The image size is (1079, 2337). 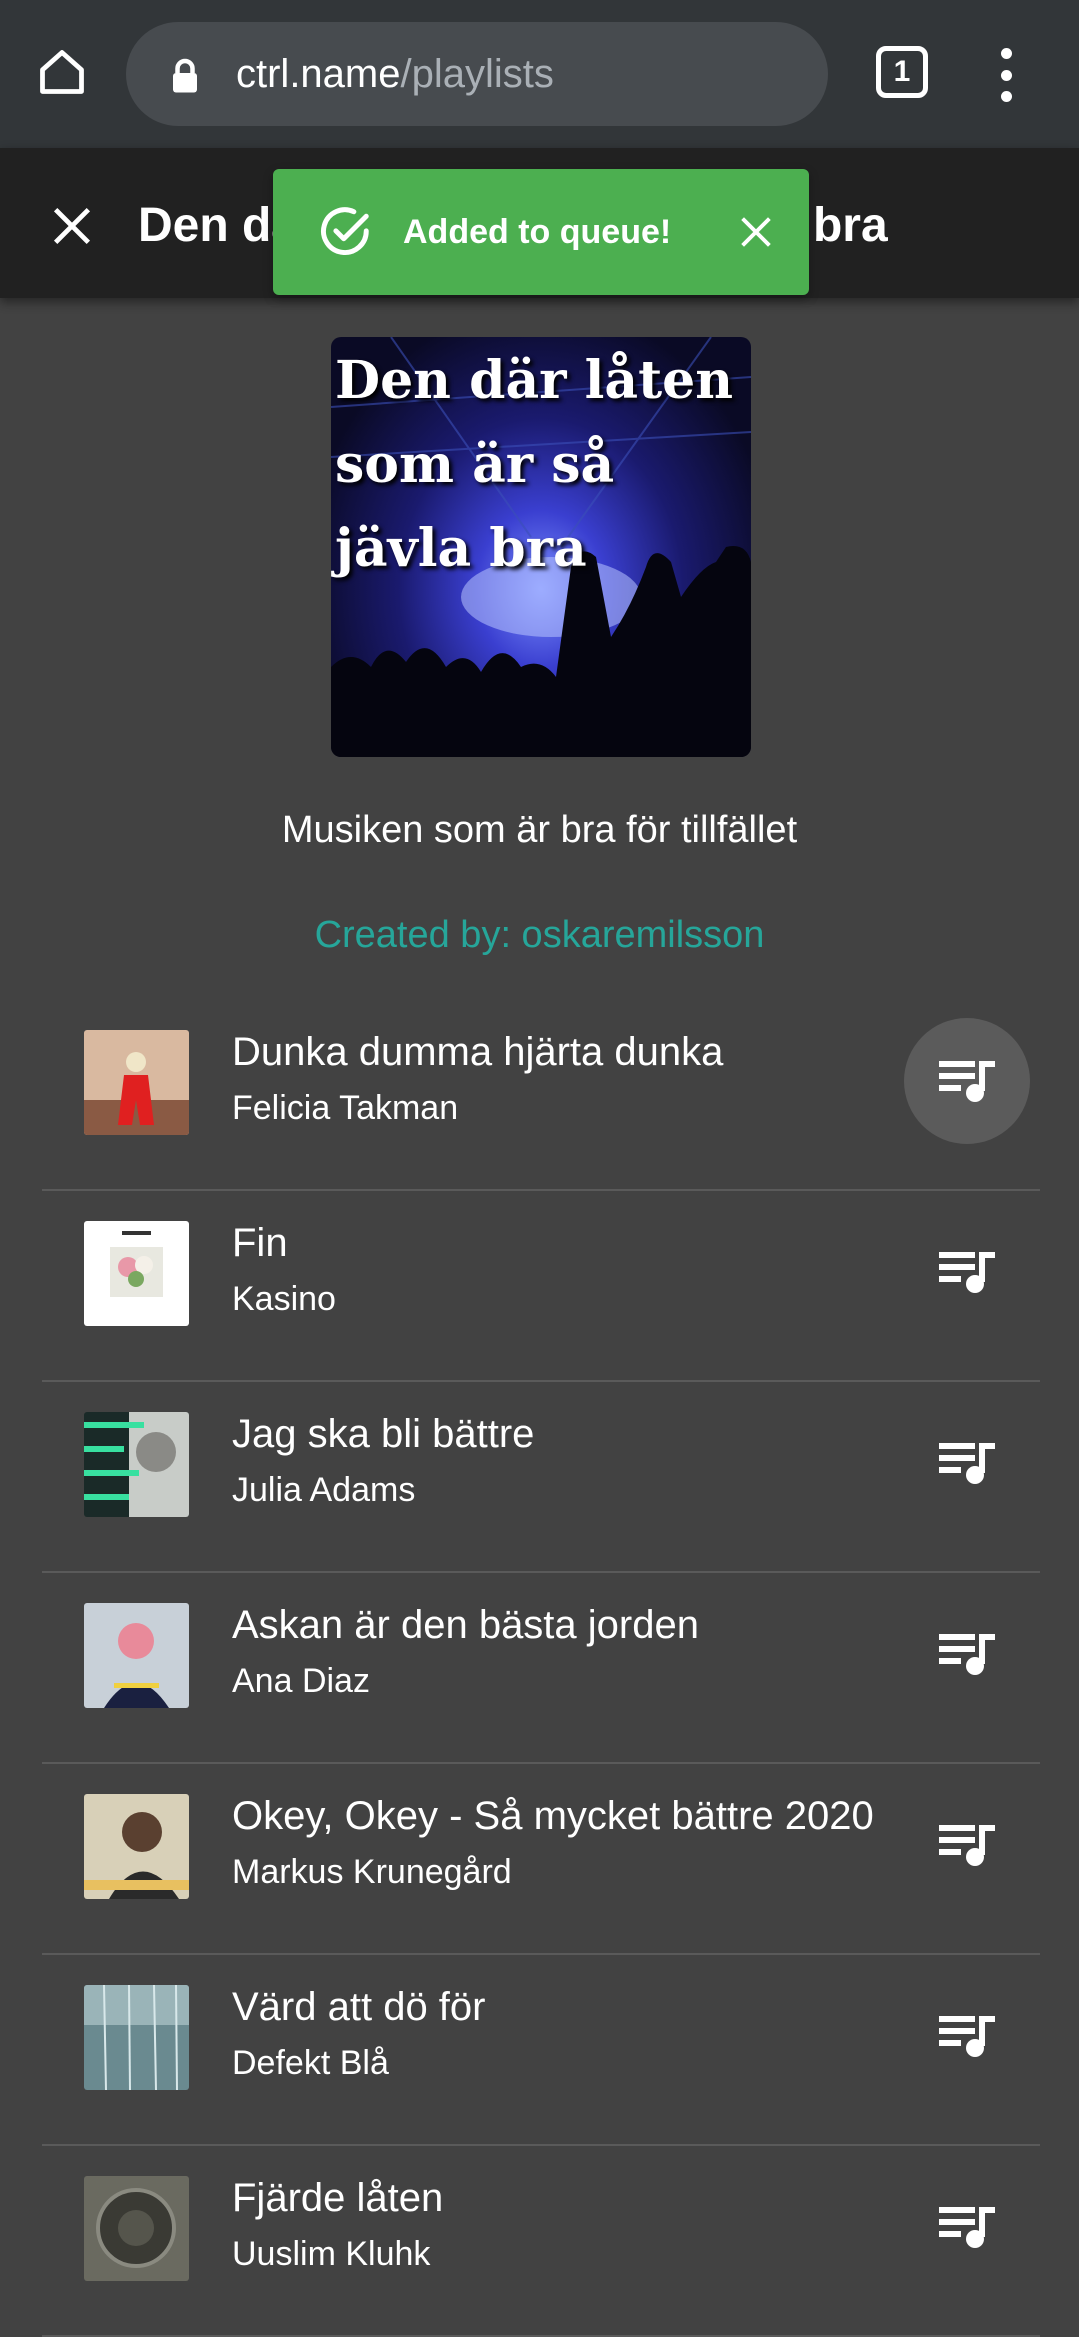 What do you see at coordinates (345, 231) in the screenshot?
I see `check-circle-icon` at bounding box center [345, 231].